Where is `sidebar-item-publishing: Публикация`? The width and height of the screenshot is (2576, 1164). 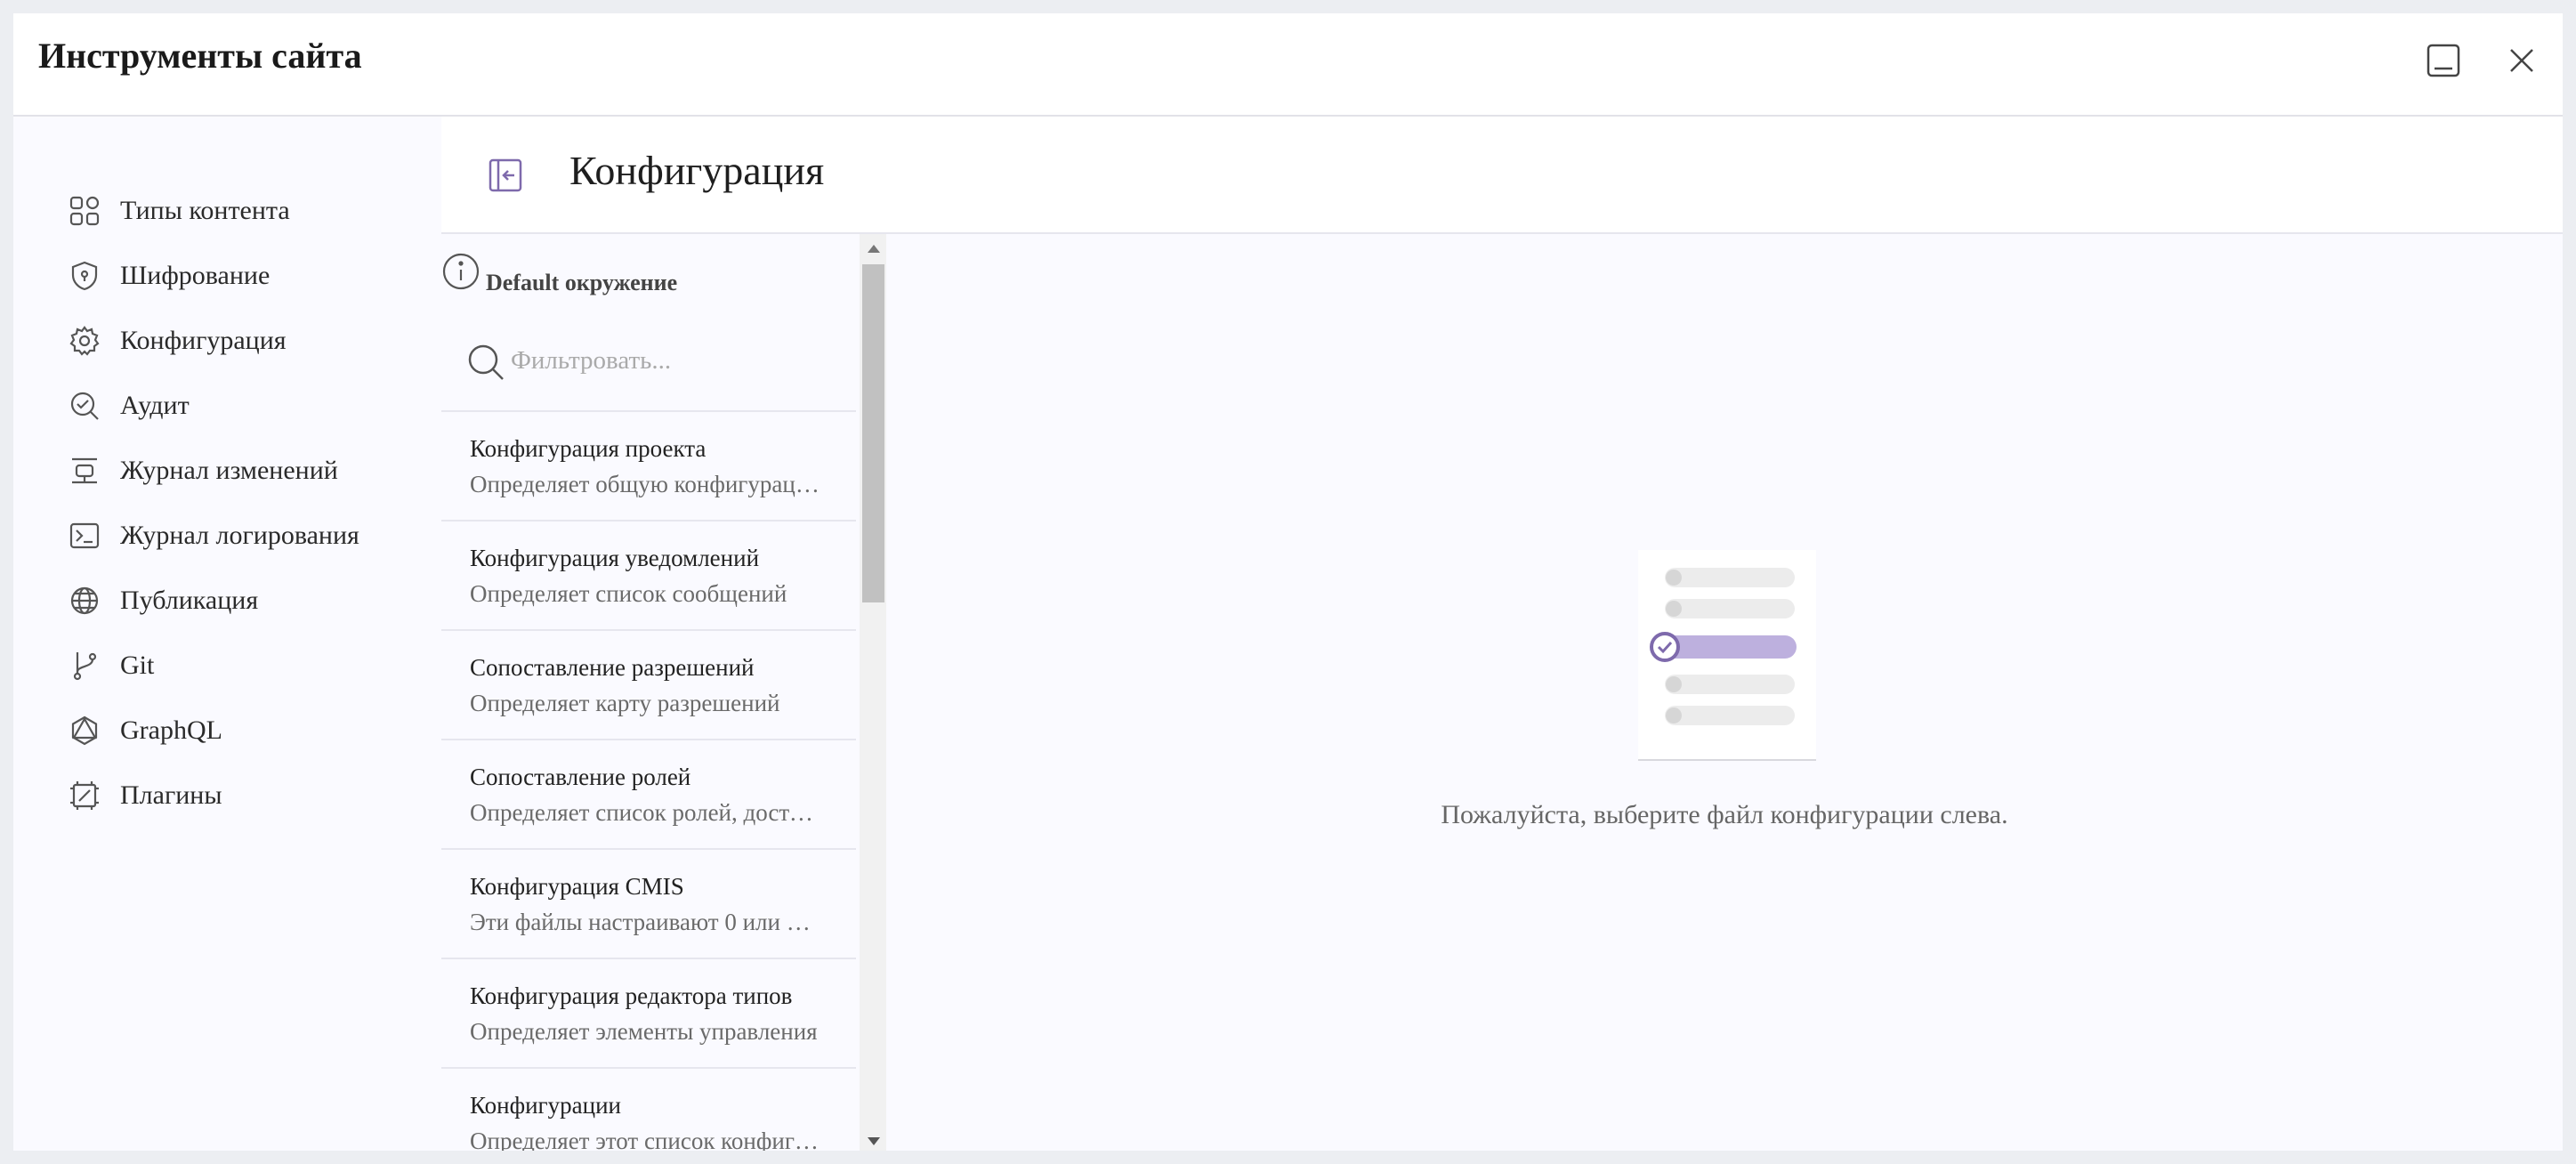
sidebar-item-publishing: Публикация is located at coordinates (162, 600).